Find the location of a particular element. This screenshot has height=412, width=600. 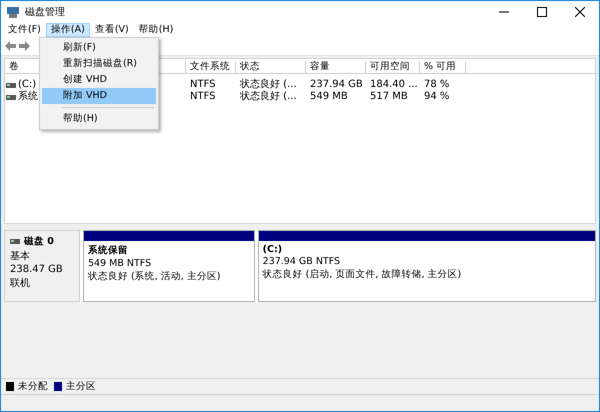

disk-size: 238.47 GB is located at coordinates (37, 269).